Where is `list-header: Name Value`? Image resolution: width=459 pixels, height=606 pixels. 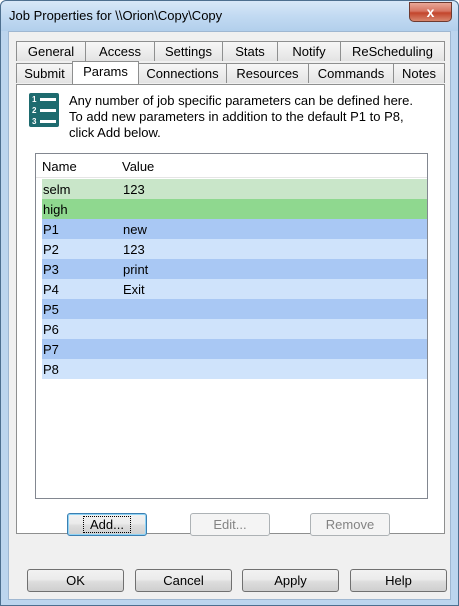
list-header: Name Value is located at coordinates (231, 166).